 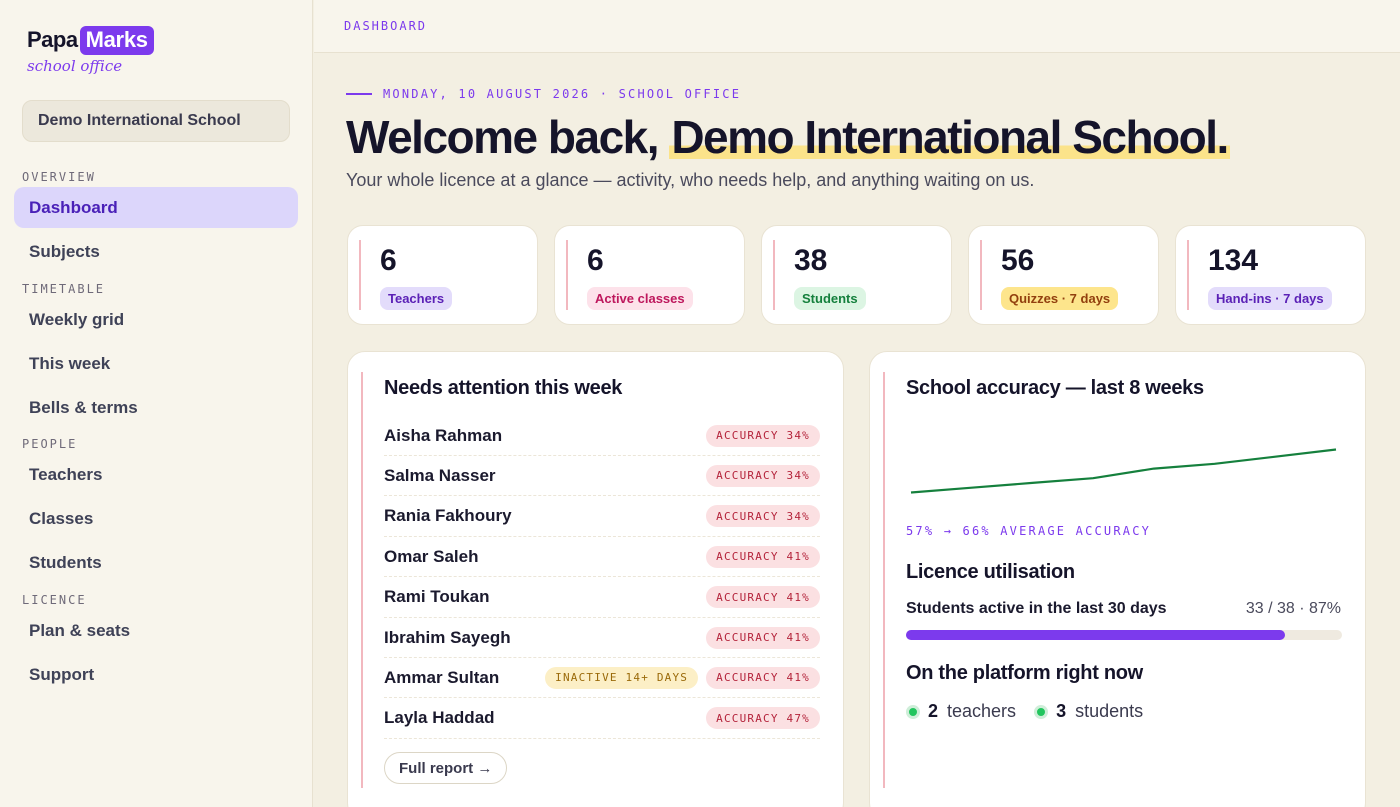 What do you see at coordinates (437, 597) in the screenshot?
I see `student-name: Rami Toukan` at bounding box center [437, 597].